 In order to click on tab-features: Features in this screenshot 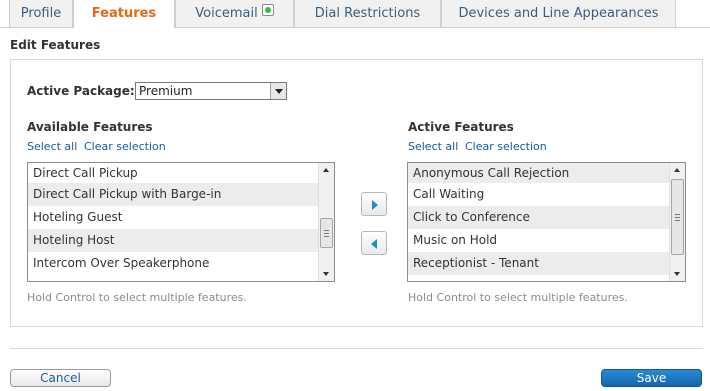, I will do `click(124, 14)`.